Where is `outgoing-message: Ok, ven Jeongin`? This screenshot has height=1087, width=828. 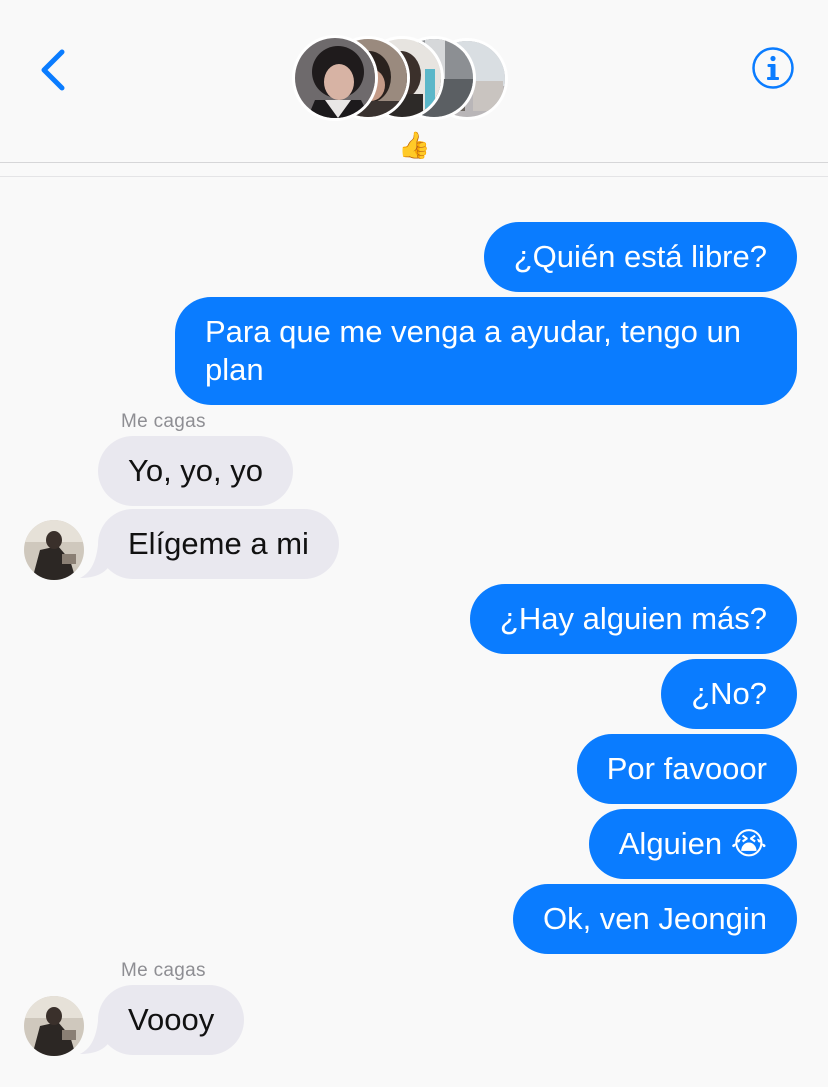 outgoing-message: Ok, ven Jeongin is located at coordinates (654, 919).